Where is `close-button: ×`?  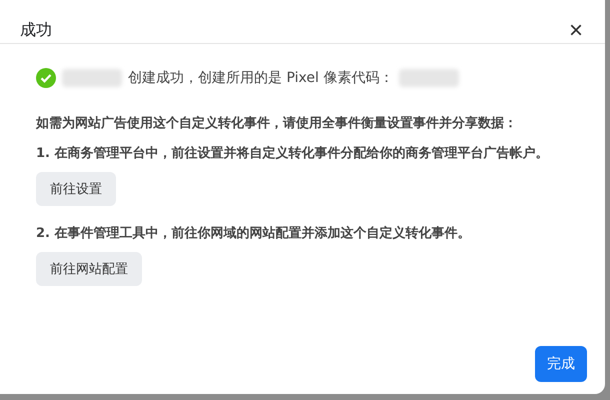 close-button: × is located at coordinates (575, 30).